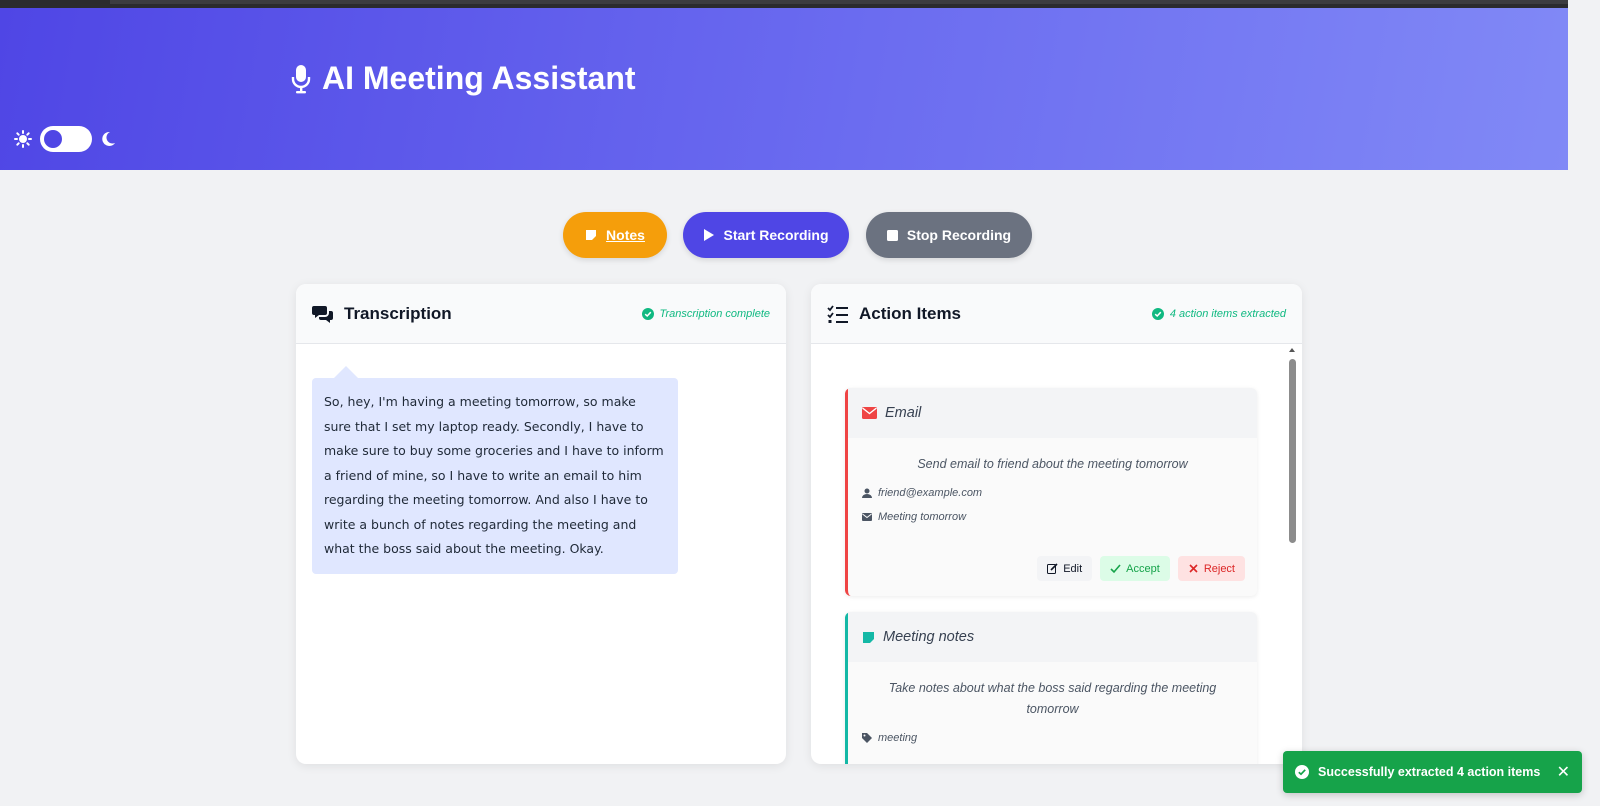 This screenshot has height=806, width=1600. What do you see at coordinates (1052, 413) in the screenshot?
I see `action-item-header: Email` at bounding box center [1052, 413].